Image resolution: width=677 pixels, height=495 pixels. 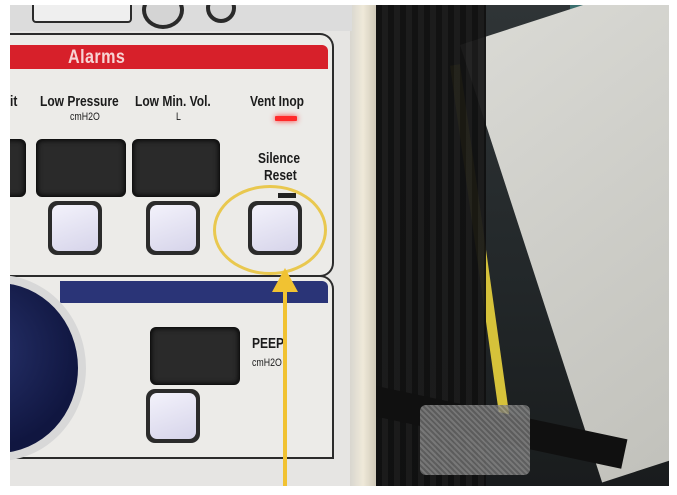 What do you see at coordinates (475, 440) in the screenshot?
I see `silver-mesh-pocket` at bounding box center [475, 440].